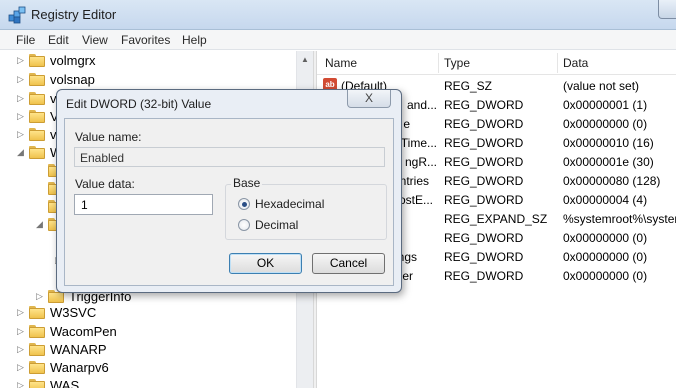 The image size is (676, 388). What do you see at coordinates (306, 212) in the screenshot?
I see `base-groupbox` at bounding box center [306, 212].